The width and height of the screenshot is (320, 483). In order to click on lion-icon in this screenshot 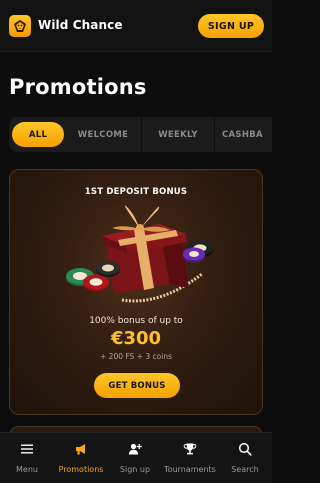, I will do `click(20, 26)`.